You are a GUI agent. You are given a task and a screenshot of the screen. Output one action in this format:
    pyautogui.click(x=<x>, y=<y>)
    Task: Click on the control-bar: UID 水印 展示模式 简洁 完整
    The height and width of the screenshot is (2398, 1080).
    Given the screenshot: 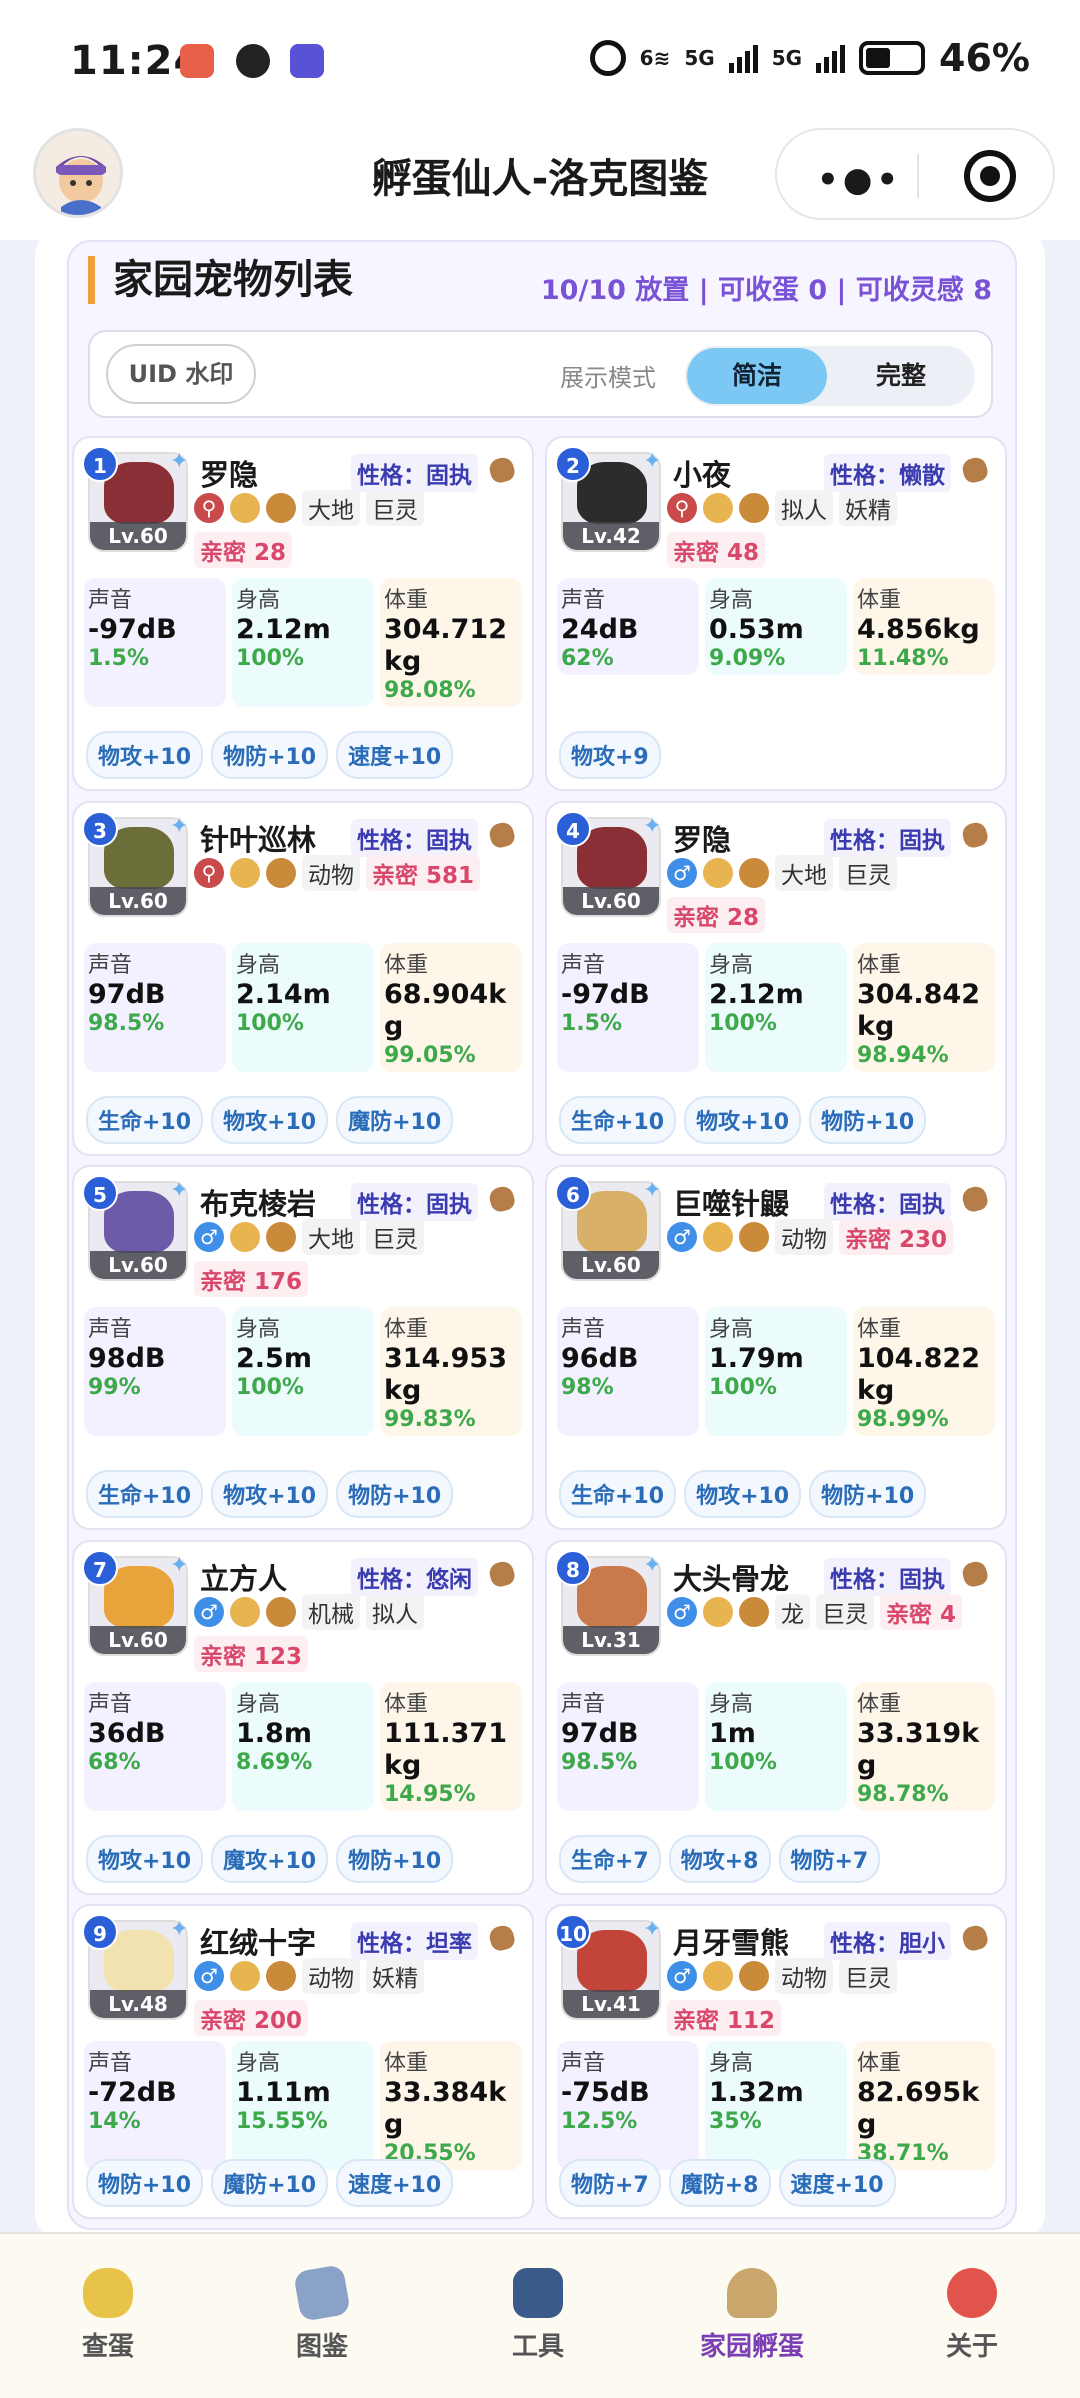 What is the action you would take?
    pyautogui.click(x=540, y=374)
    